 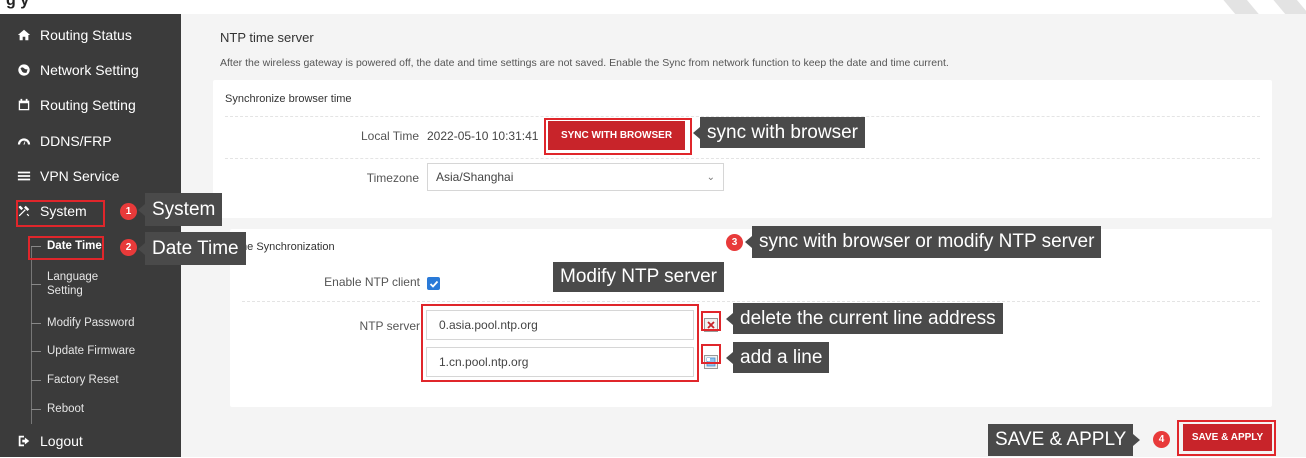 I want to click on check-icon, so click(x=433, y=284).